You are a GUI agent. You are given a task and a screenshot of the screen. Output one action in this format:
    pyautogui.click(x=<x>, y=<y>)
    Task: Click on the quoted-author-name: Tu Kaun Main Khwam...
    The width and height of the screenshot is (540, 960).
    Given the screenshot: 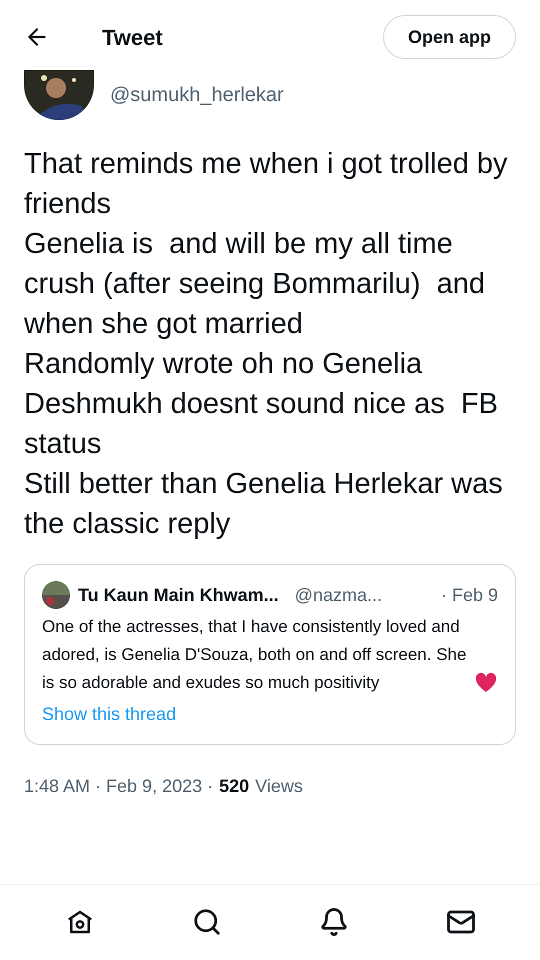 What is the action you would take?
    pyautogui.click(x=178, y=595)
    